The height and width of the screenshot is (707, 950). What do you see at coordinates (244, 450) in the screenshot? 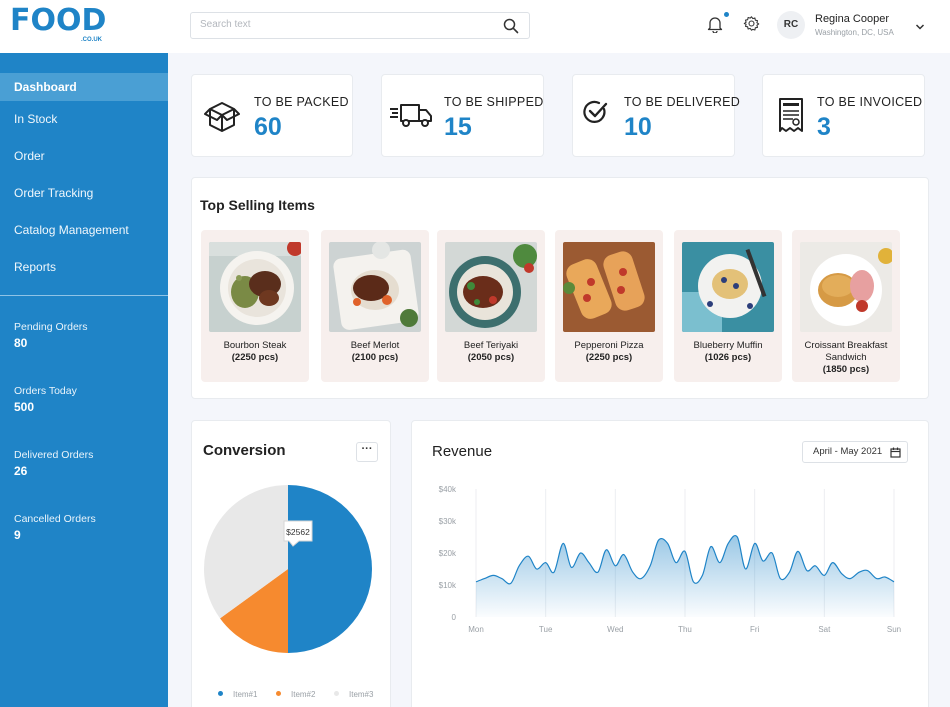
I see `conversion-title: Conversion` at bounding box center [244, 450].